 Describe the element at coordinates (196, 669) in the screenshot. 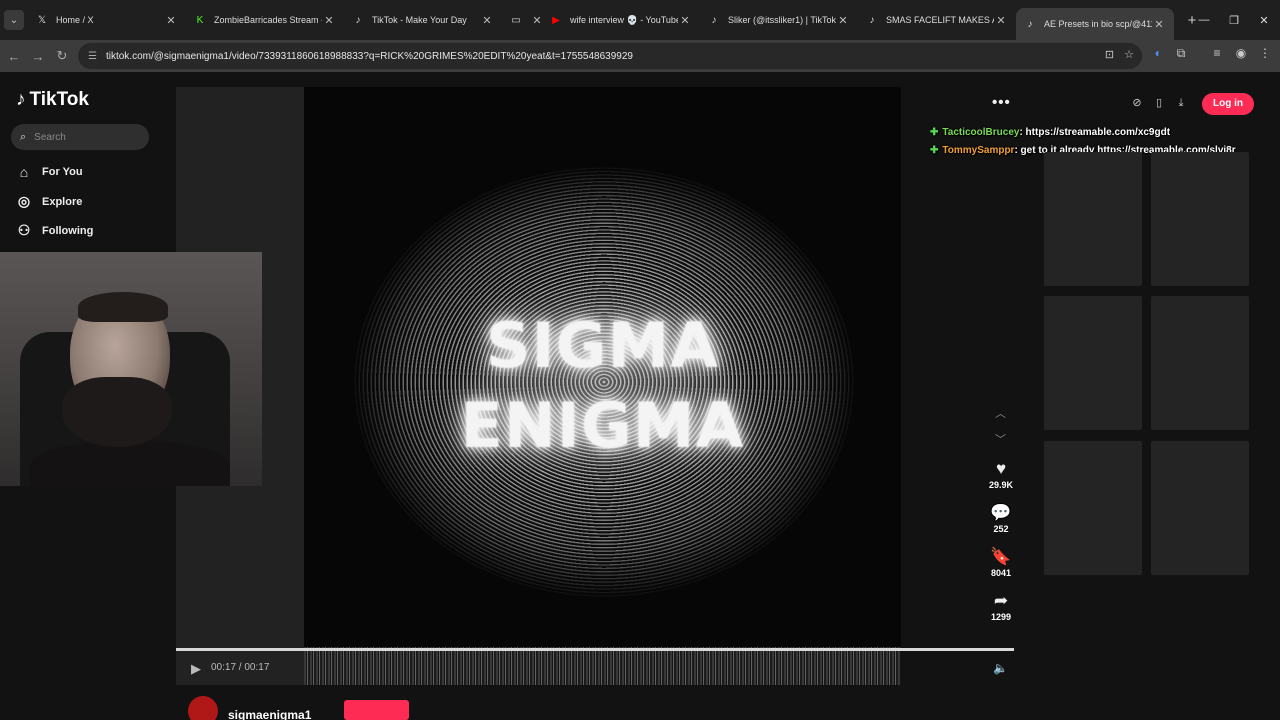

I see `play-icon: ▶` at that location.